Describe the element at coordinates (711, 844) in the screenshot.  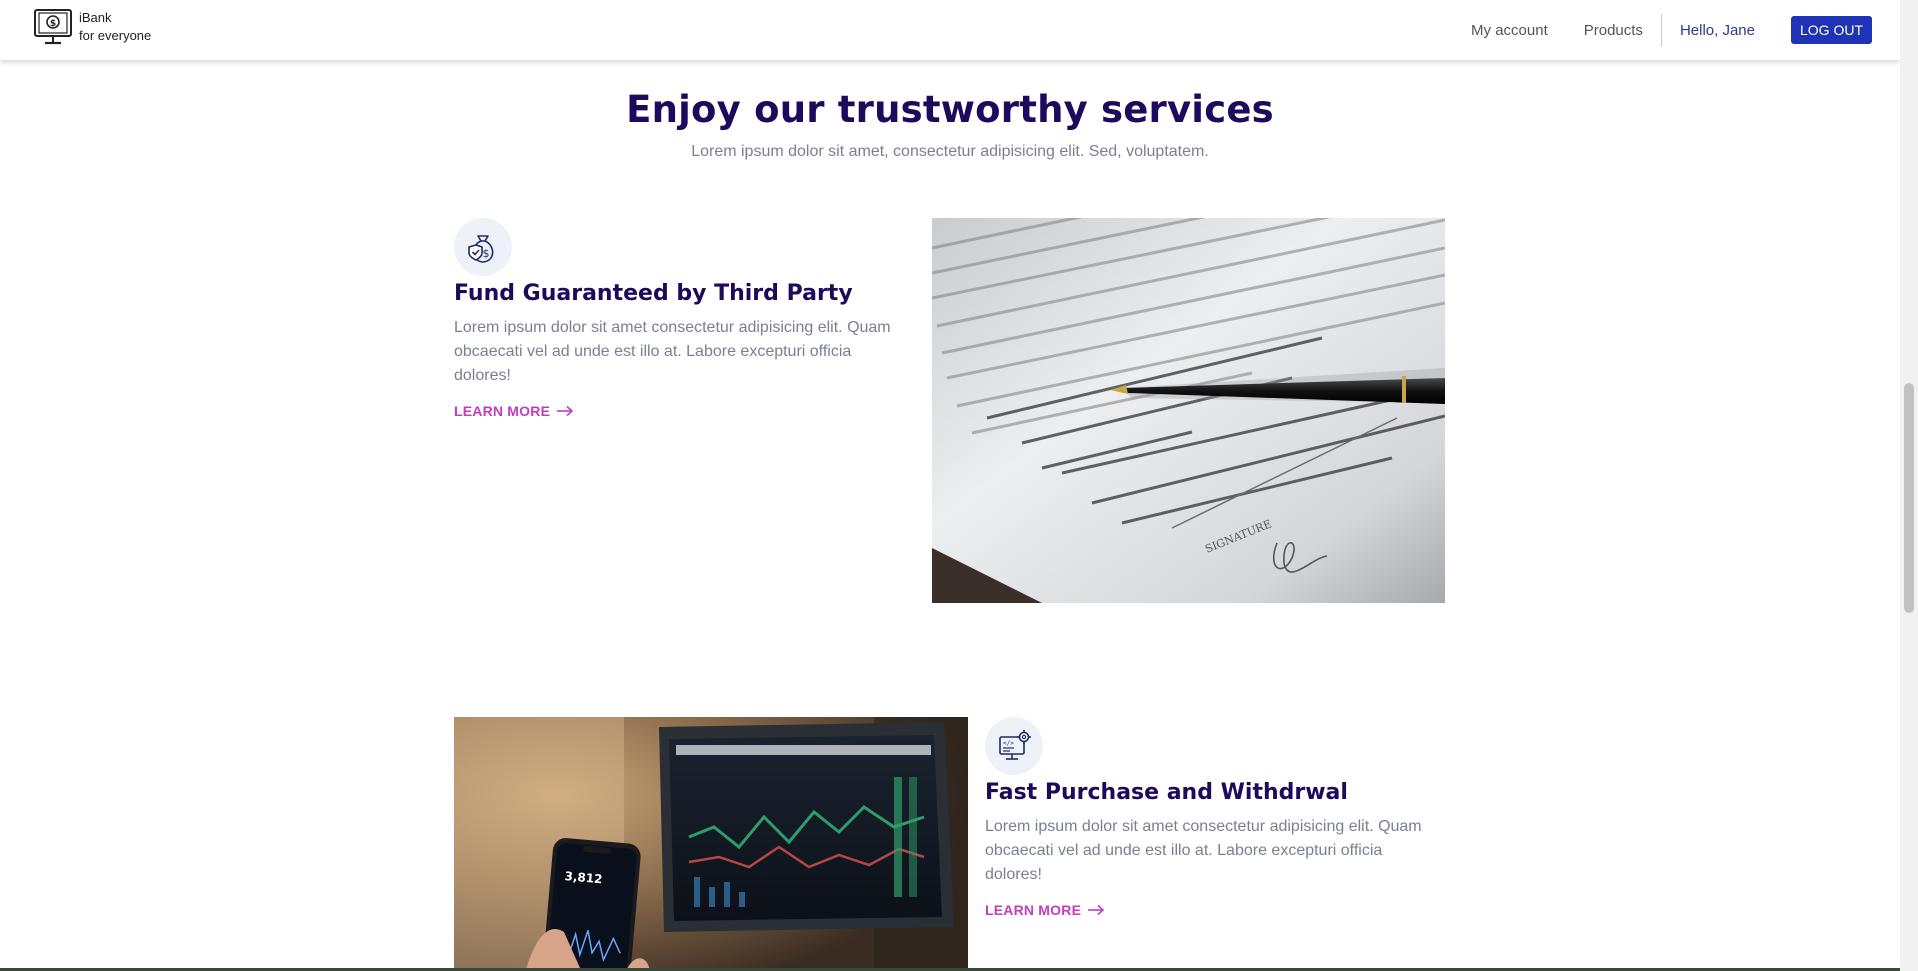
I see `trading-app-image: 3,812` at that location.